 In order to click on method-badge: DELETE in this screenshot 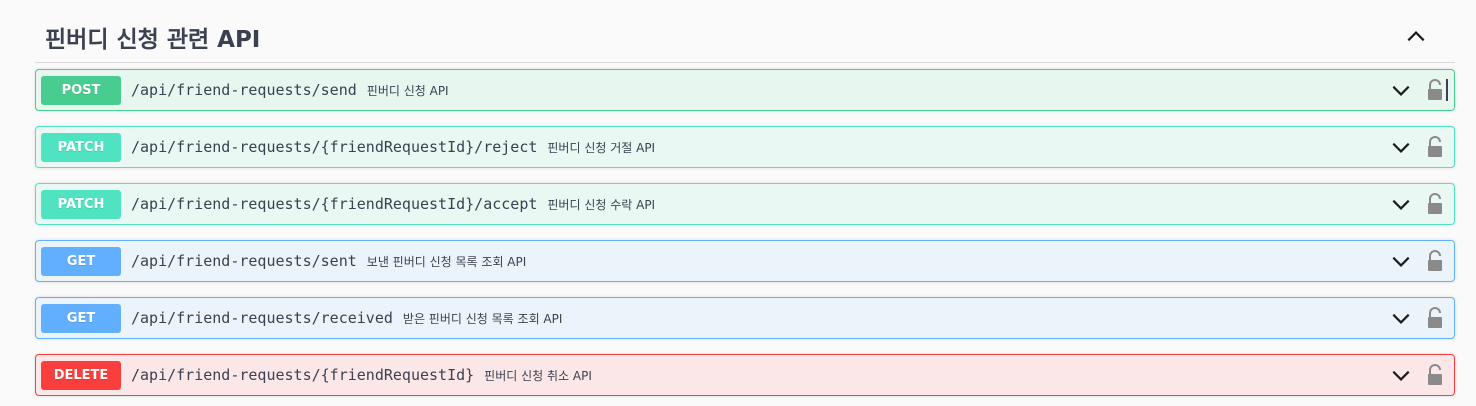, I will do `click(81, 375)`.